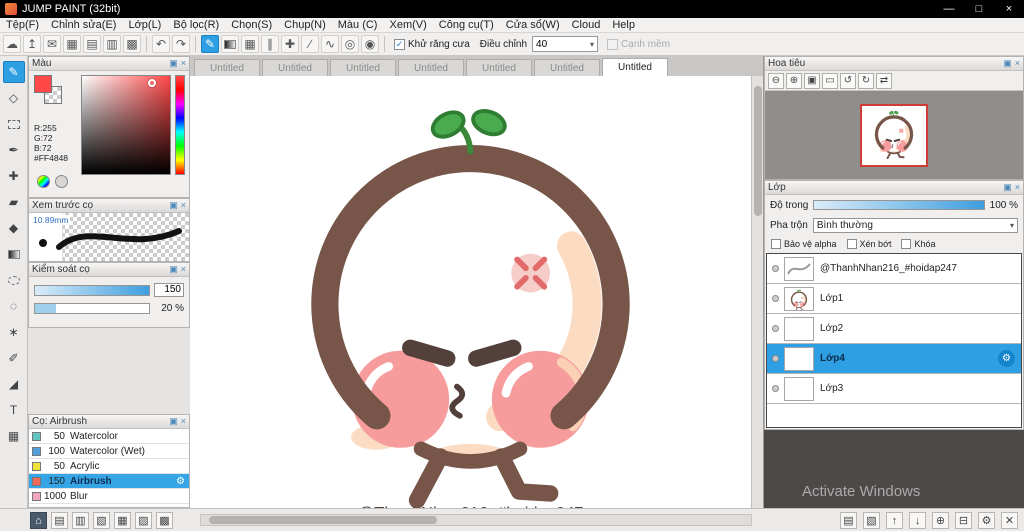  What do you see at coordinates (22, 25) in the screenshot?
I see `menu-item-file: Tệp(F)` at bounding box center [22, 25].